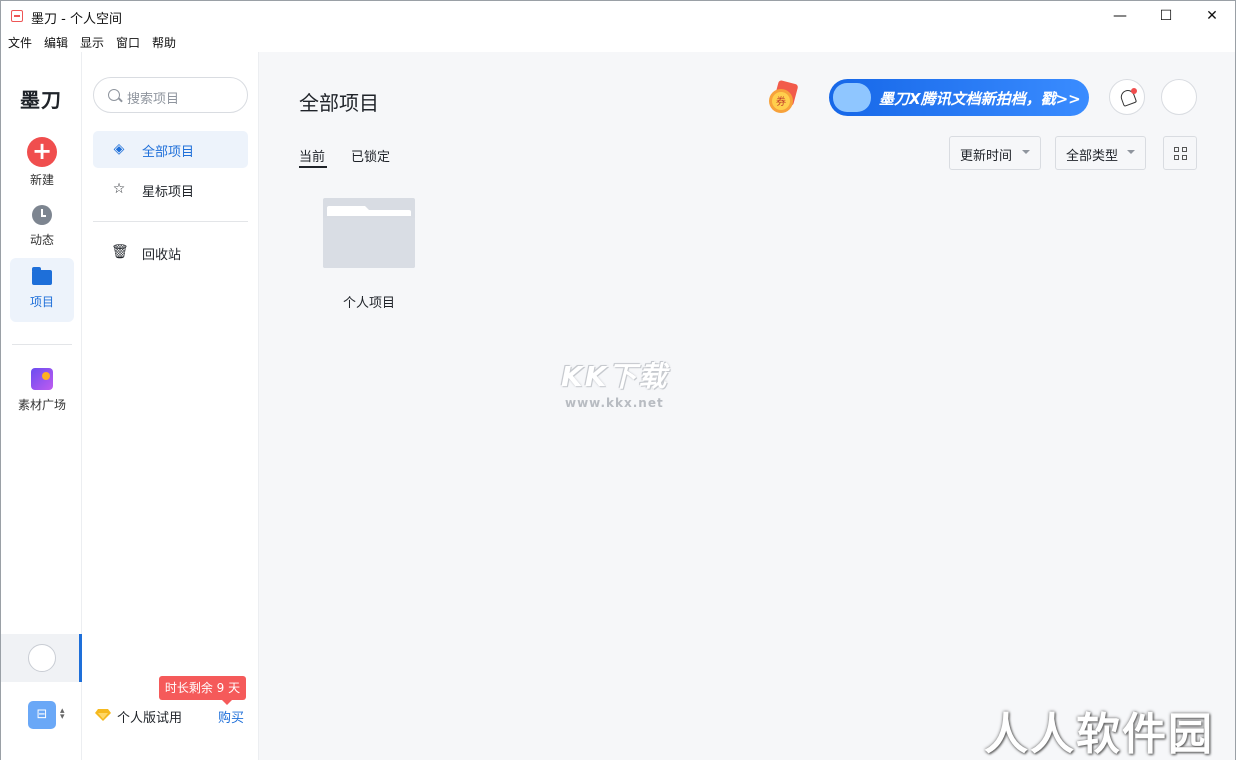  I want to click on menu-help: 帮助, so click(164, 42).